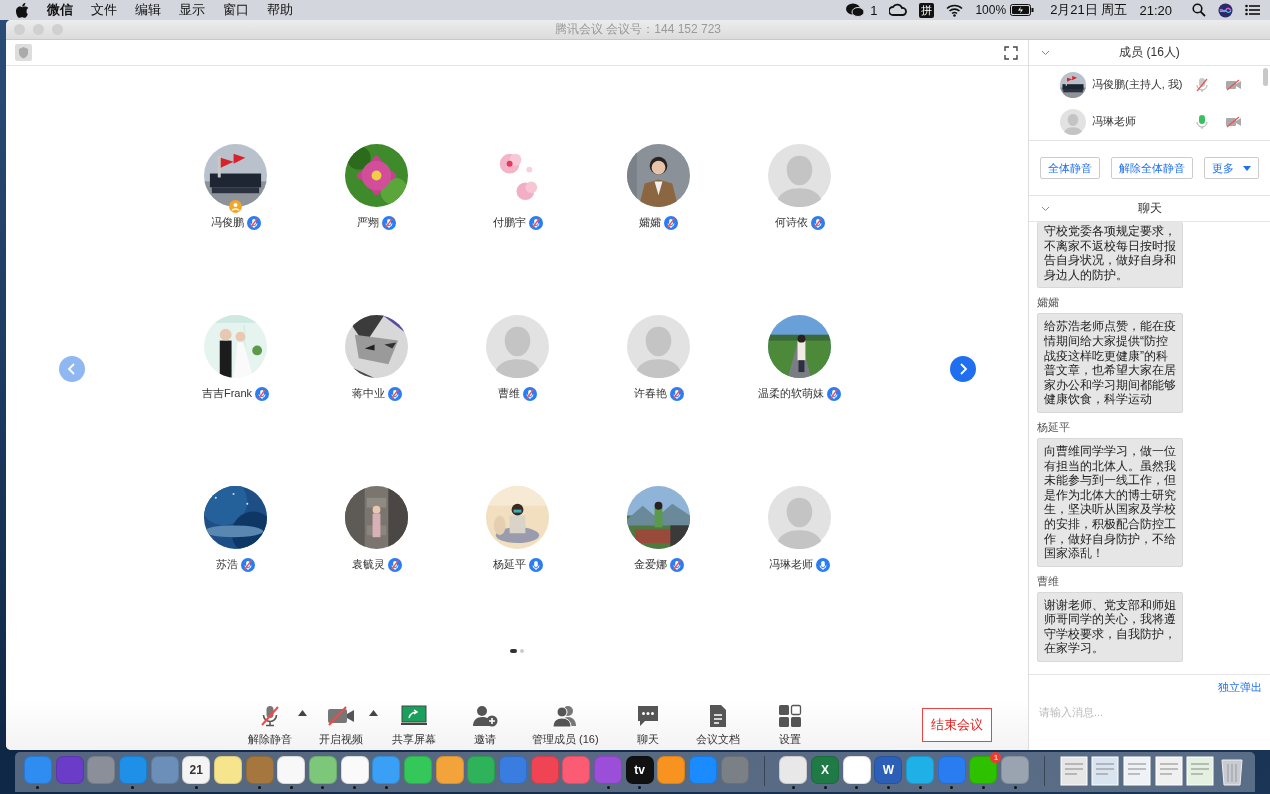  Describe the element at coordinates (485, 715) in the screenshot. I see `add-person-icon` at that location.